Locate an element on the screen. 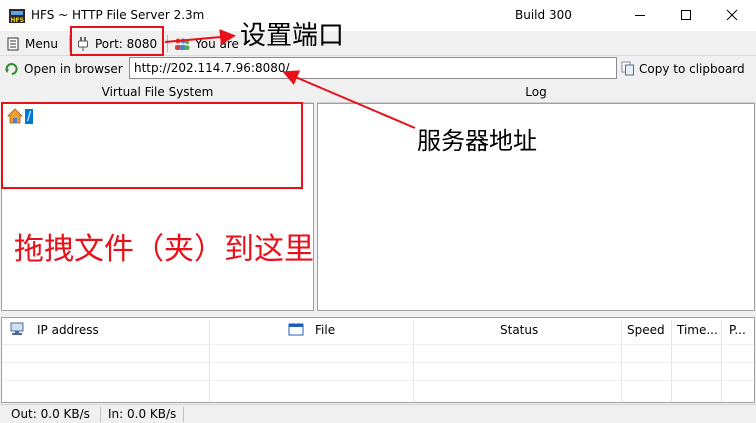  maximize-icon is located at coordinates (686, 15).